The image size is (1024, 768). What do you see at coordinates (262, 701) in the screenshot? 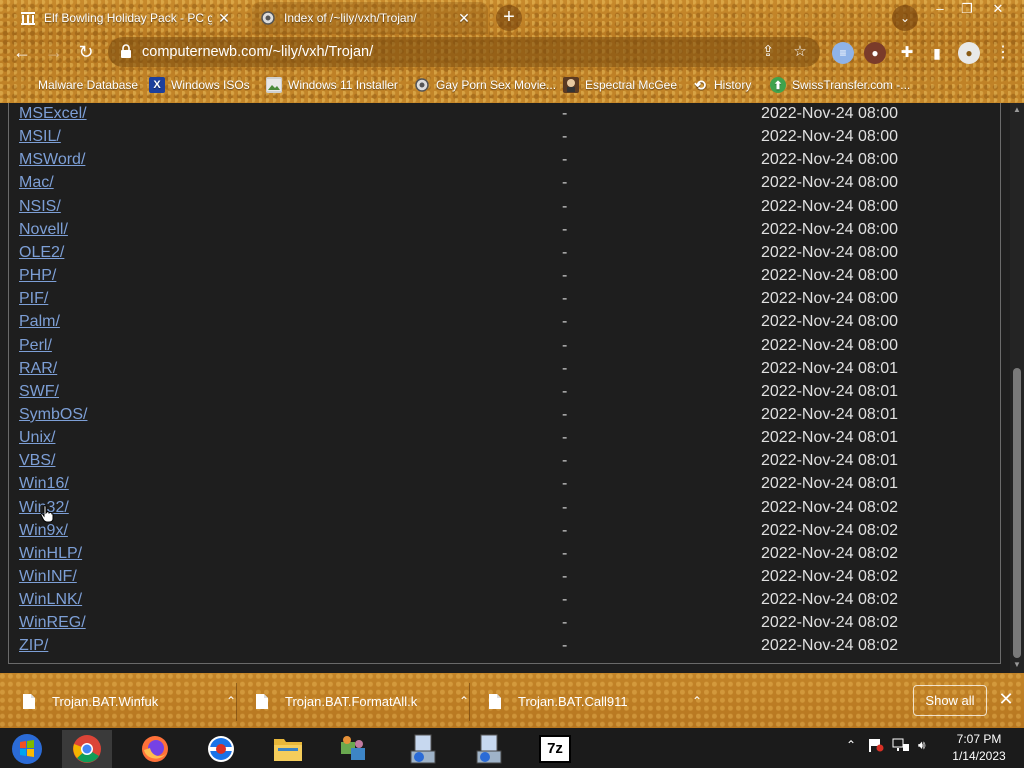
I see `file-icon` at bounding box center [262, 701].